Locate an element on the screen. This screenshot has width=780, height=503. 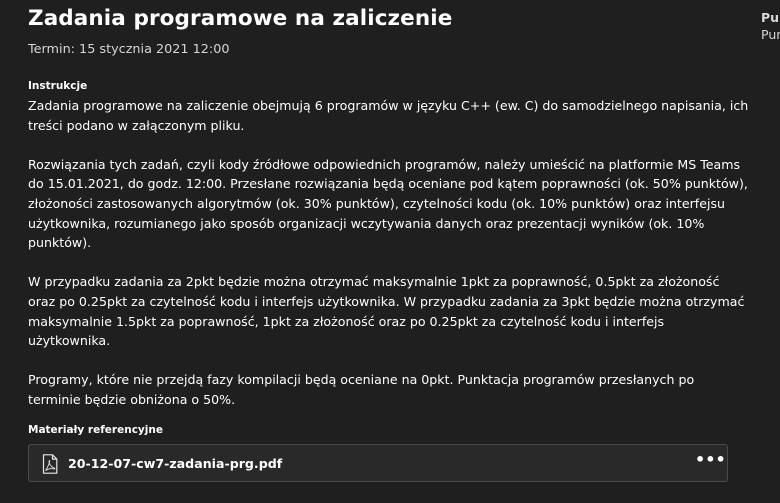
attachment-file-name: 20-12-07-cw7-zadania-prg.pdf is located at coordinates (175, 463).